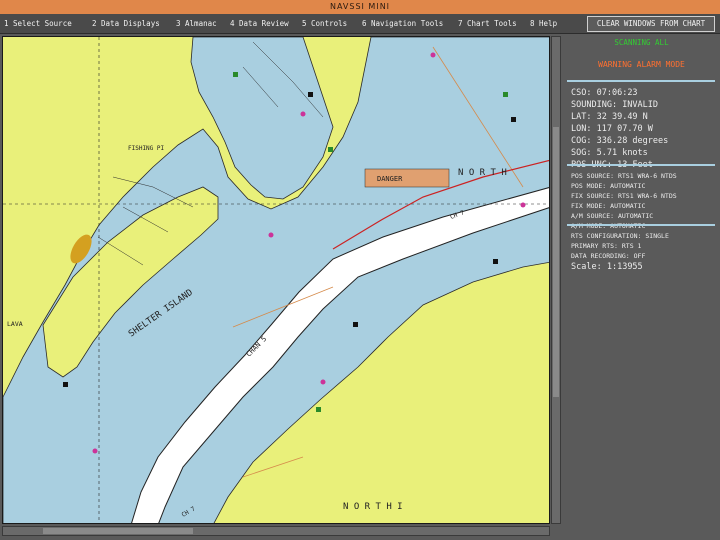 The image size is (720, 540). Describe the element at coordinates (543, 24) in the screenshot. I see `menu-help: 8 Help` at that location.